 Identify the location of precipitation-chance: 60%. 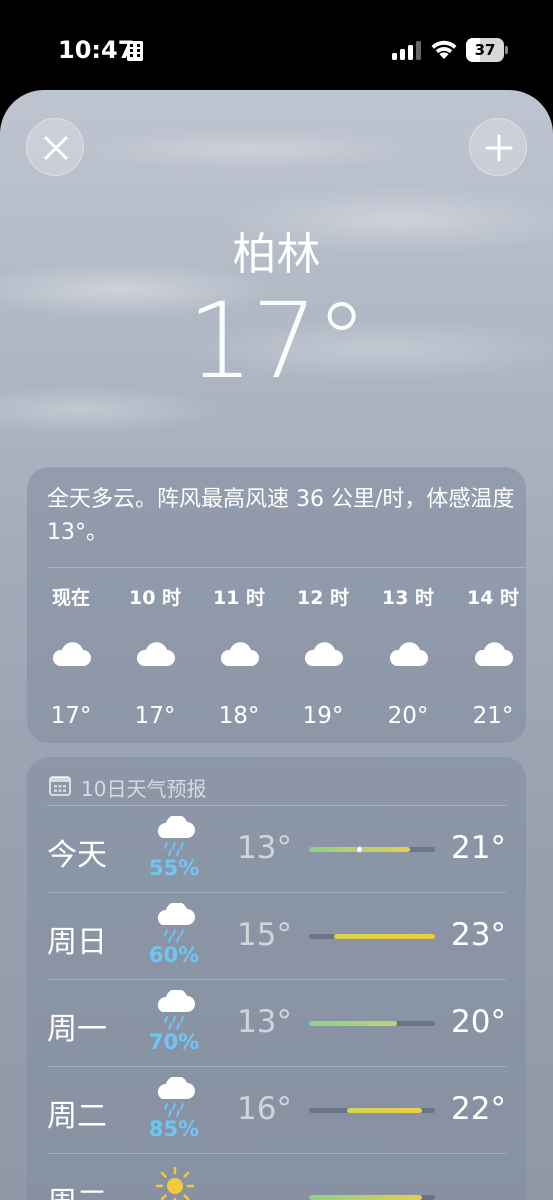
(174, 955).